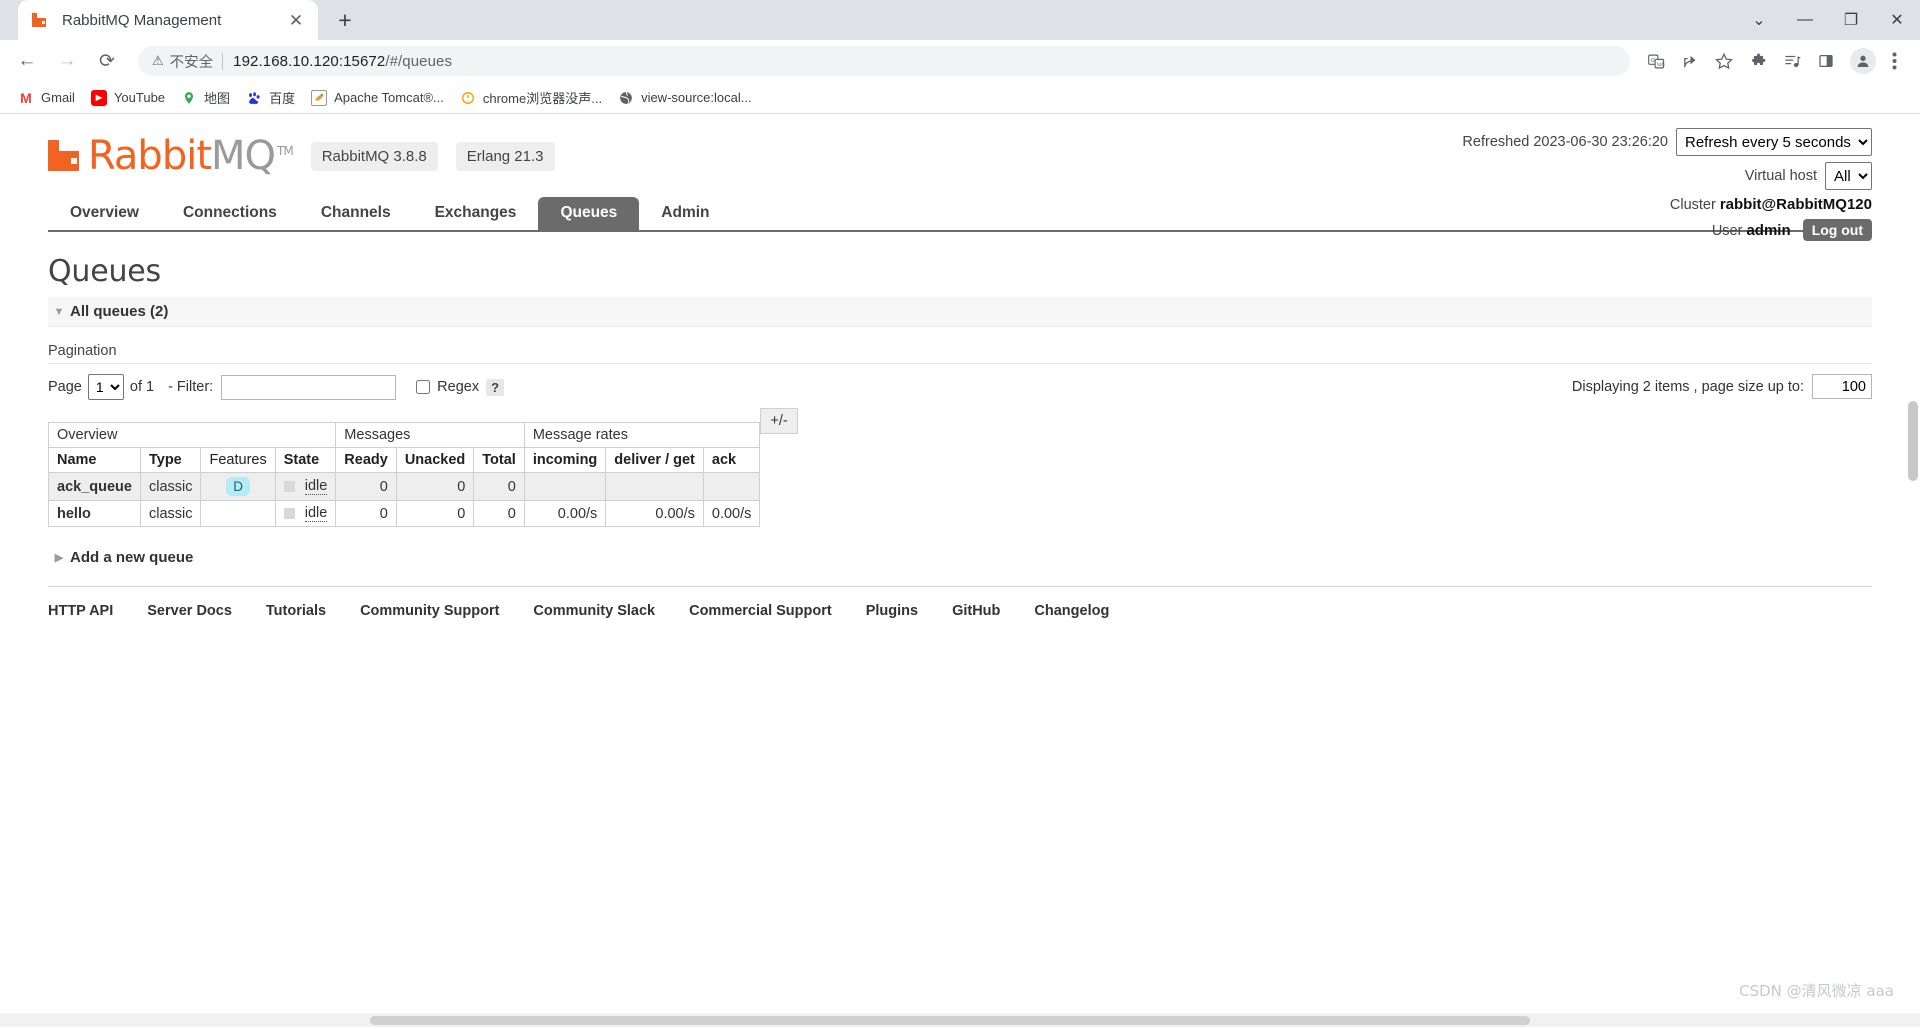 The image size is (1920, 1029). I want to click on tab-connections: Connections, so click(230, 213).